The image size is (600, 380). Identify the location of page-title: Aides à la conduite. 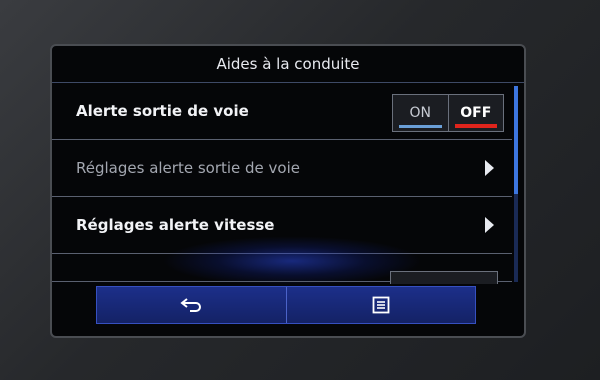
(288, 64).